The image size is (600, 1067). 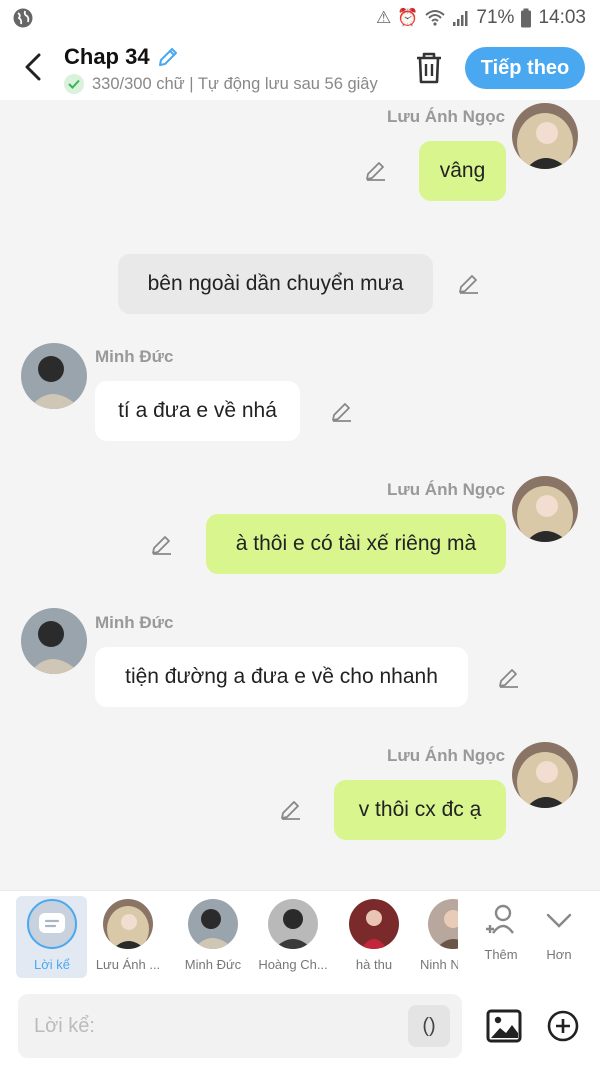 What do you see at coordinates (526, 18) in the screenshot?
I see `battery-icon` at bounding box center [526, 18].